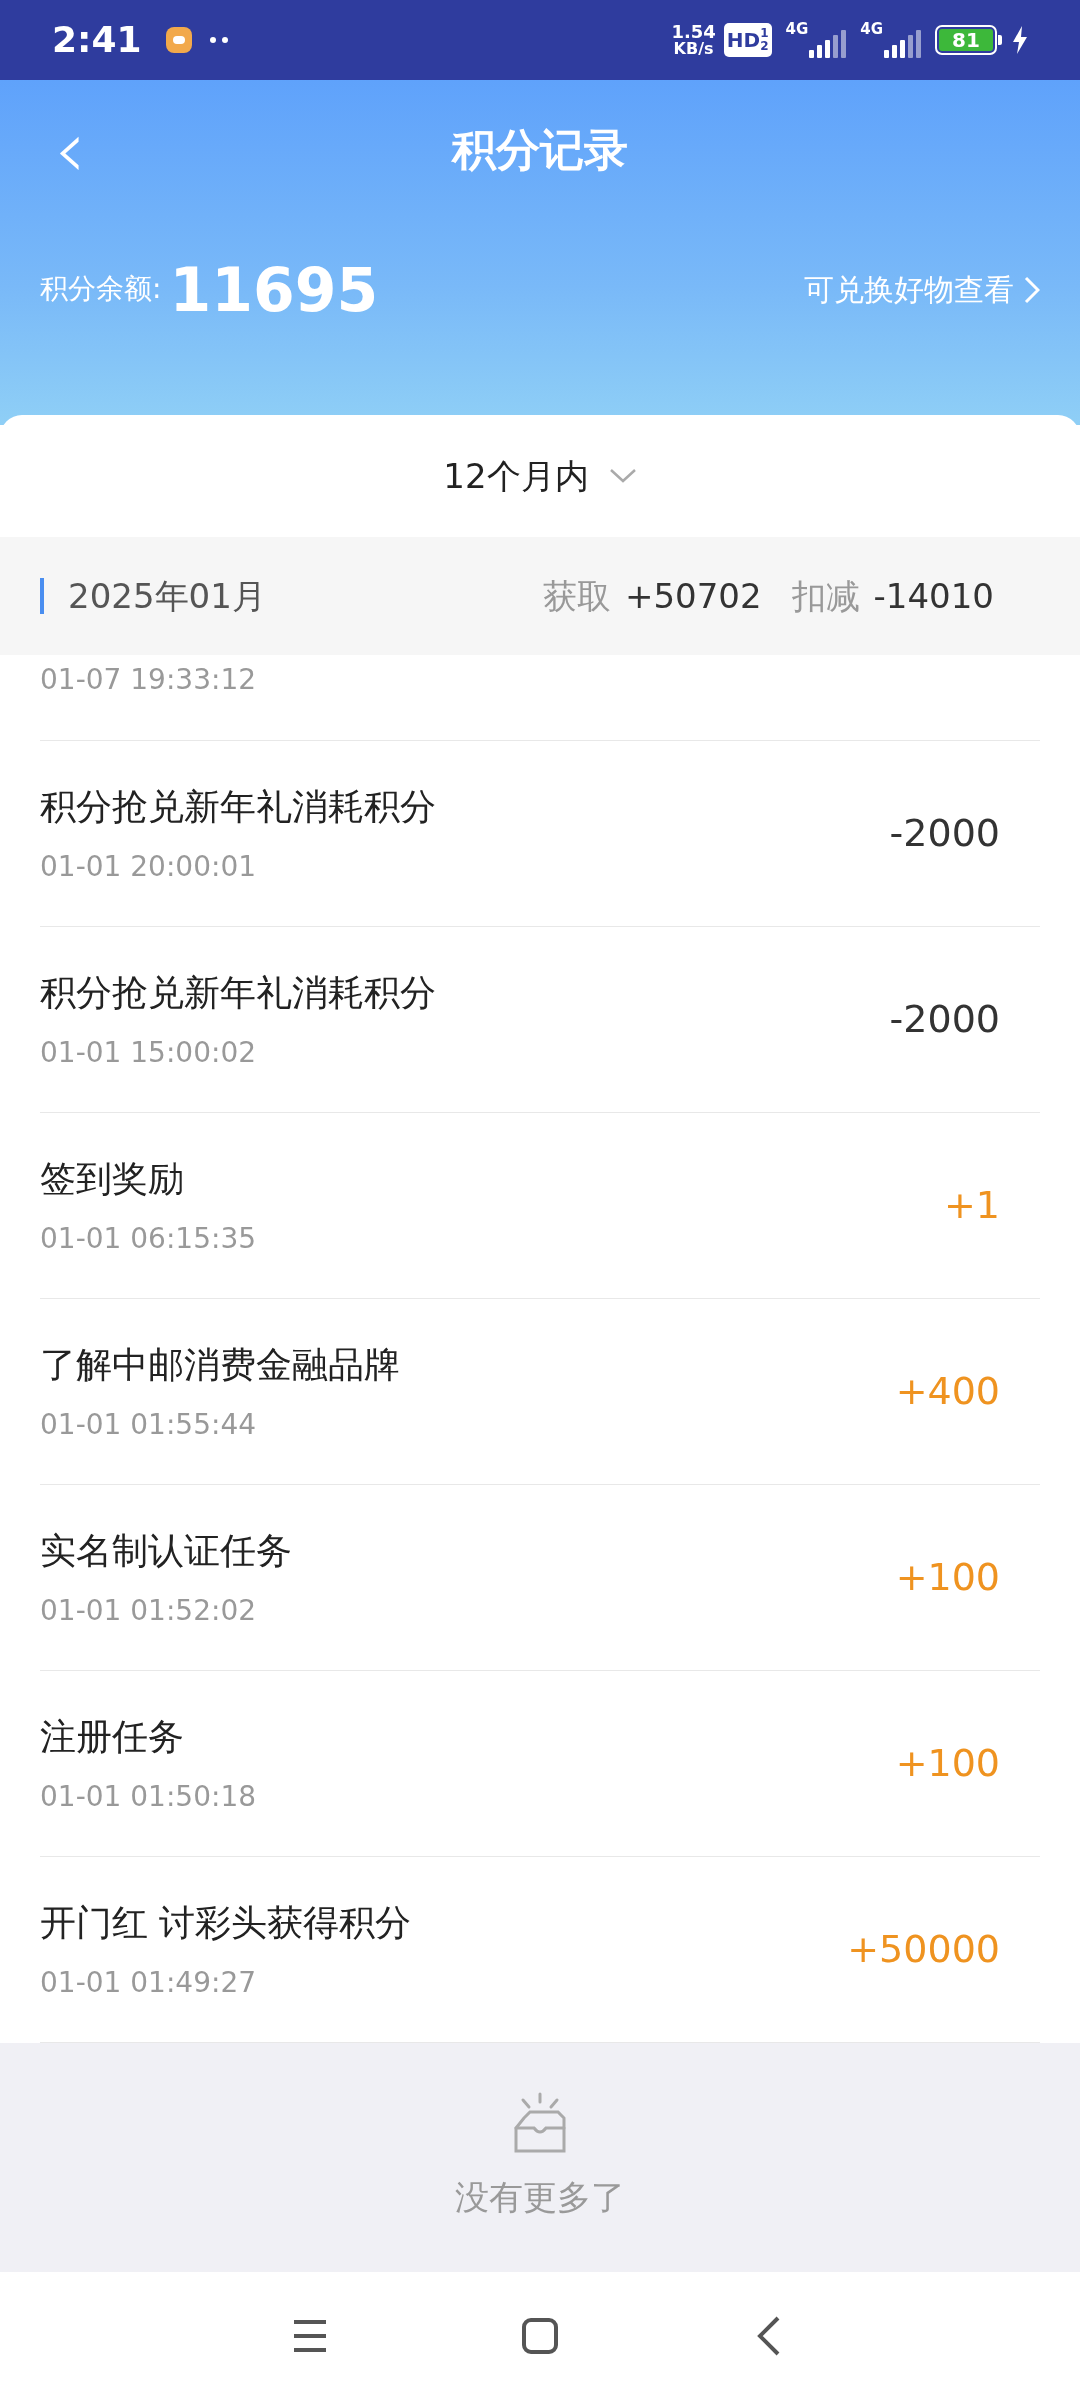 Image resolution: width=1080 pixels, height=2400 pixels. I want to click on balance-label: 积分余额:, so click(101, 289).